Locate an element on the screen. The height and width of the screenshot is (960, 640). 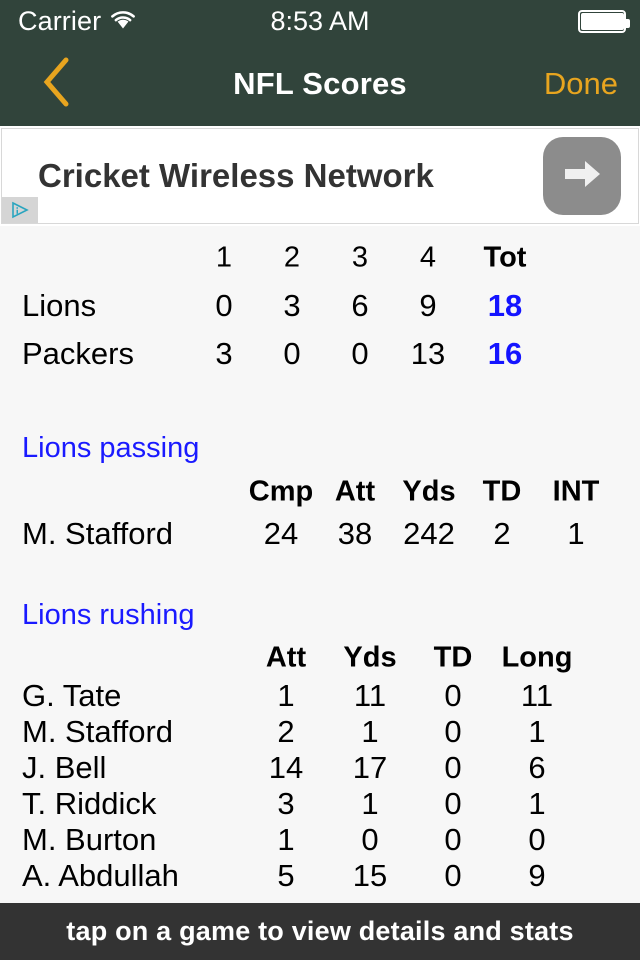
table-row: Lions 0 3 6 9 18 is located at coordinates (320, 306).